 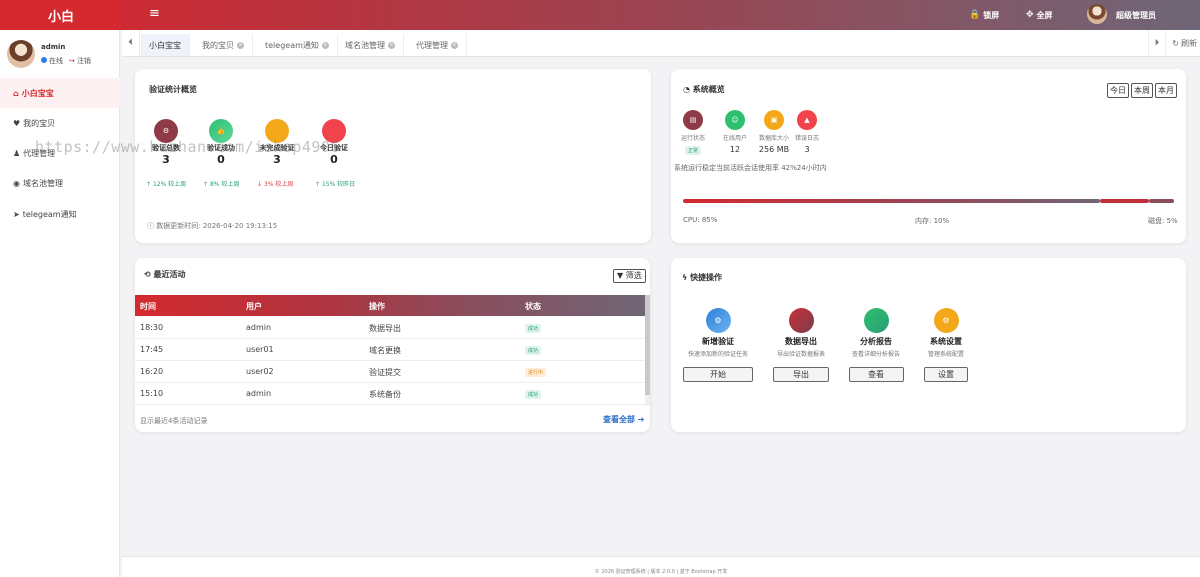 I want to click on online-label: 在线, so click(x=56, y=61).